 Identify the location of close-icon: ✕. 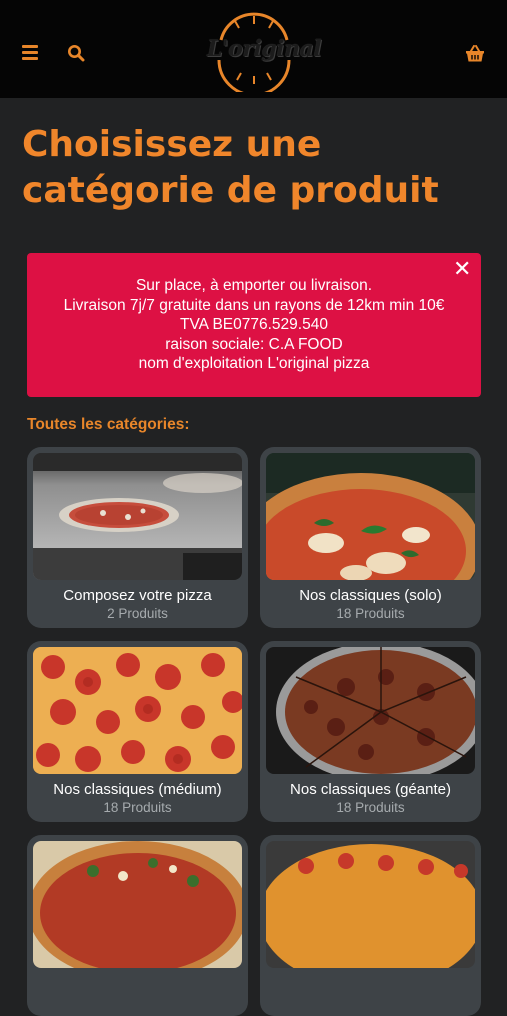
(462, 270).